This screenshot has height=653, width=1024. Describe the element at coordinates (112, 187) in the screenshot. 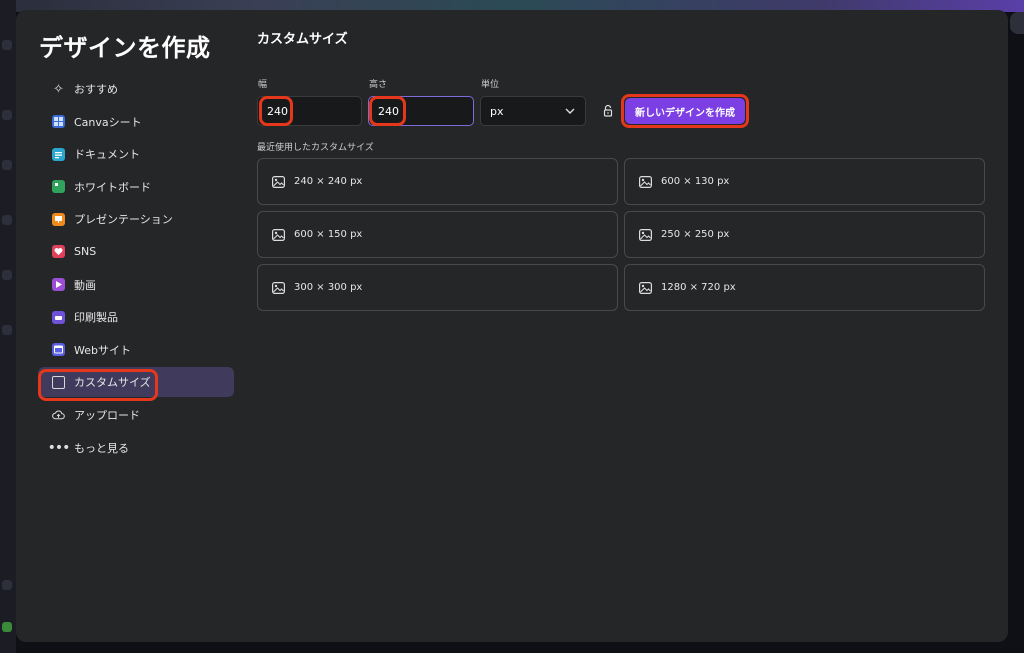

I see `sidebar-item-label: ホワイトボード` at that location.